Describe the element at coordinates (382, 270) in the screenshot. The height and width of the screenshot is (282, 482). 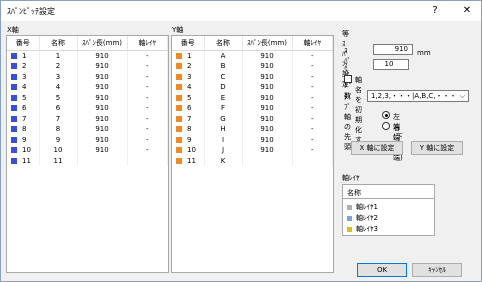
I see `ok-button: OK` at that location.